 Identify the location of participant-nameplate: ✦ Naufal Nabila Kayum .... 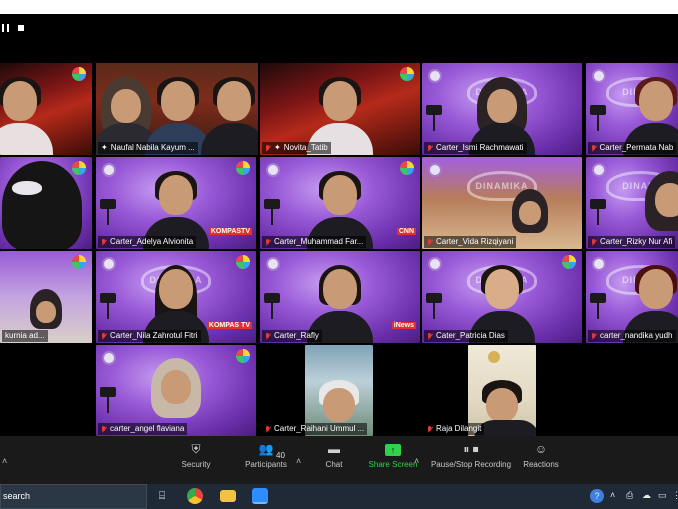
(148, 148).